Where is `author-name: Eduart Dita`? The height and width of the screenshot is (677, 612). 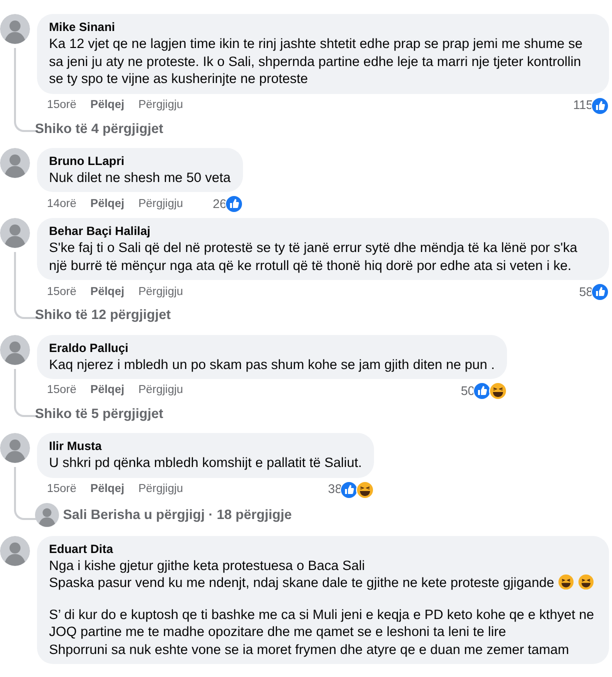
author-name: Eduart Dita is located at coordinates (323, 548).